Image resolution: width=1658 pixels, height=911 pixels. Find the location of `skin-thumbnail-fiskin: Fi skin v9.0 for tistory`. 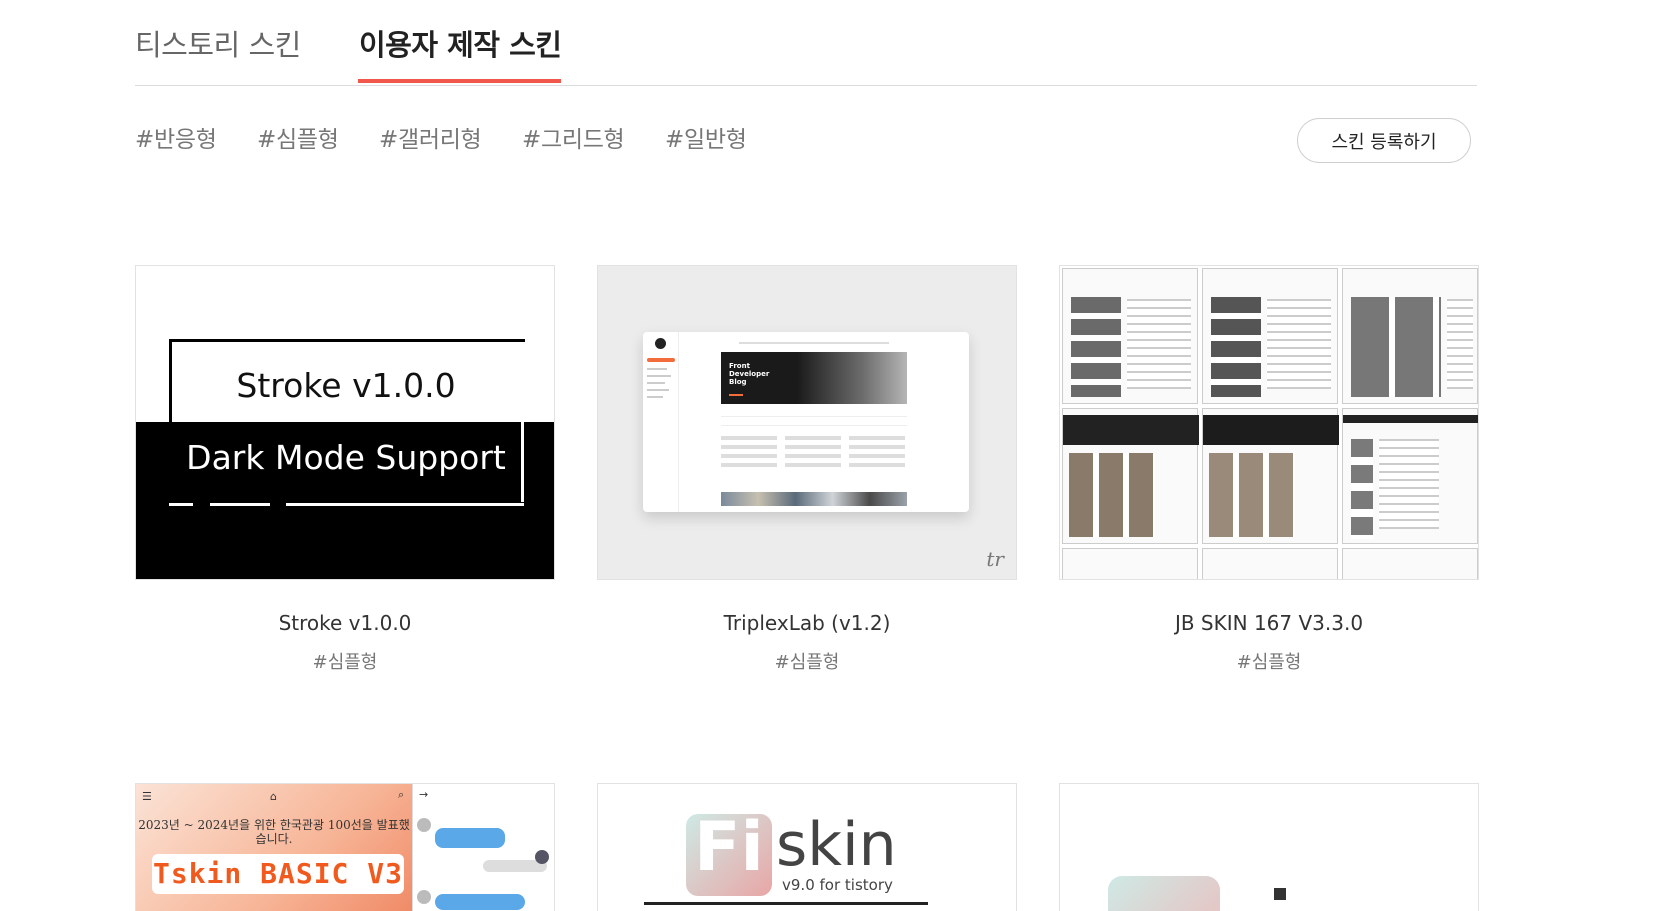

skin-thumbnail-fiskin: Fi skin v9.0 for tistory is located at coordinates (807, 847).